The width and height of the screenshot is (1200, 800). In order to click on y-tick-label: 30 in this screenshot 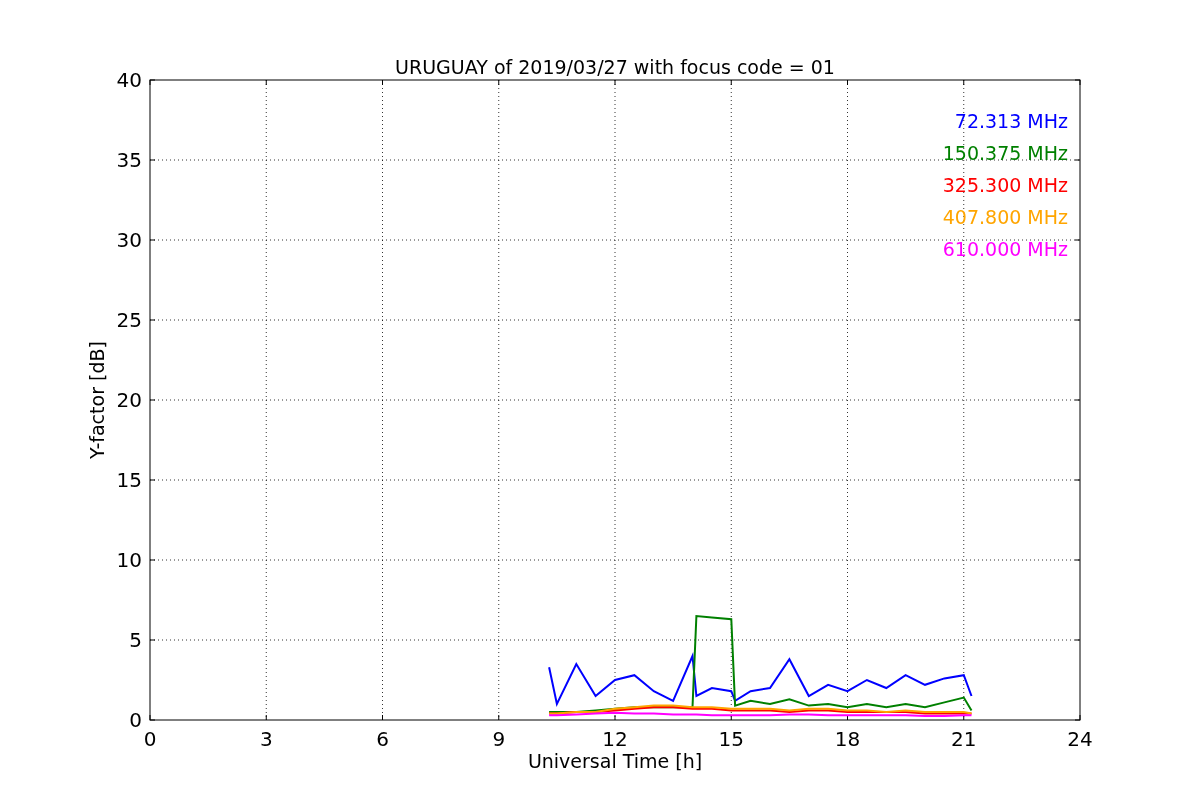, I will do `click(129, 240)`.